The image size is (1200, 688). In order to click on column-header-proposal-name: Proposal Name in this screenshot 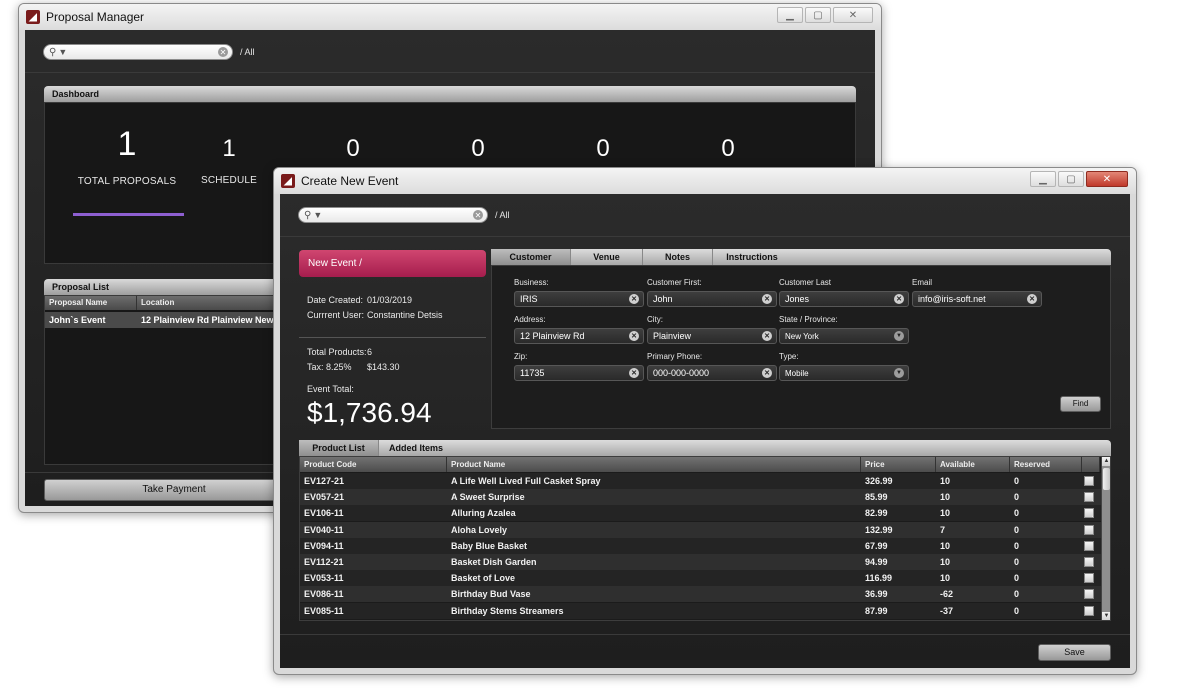, I will do `click(91, 303)`.